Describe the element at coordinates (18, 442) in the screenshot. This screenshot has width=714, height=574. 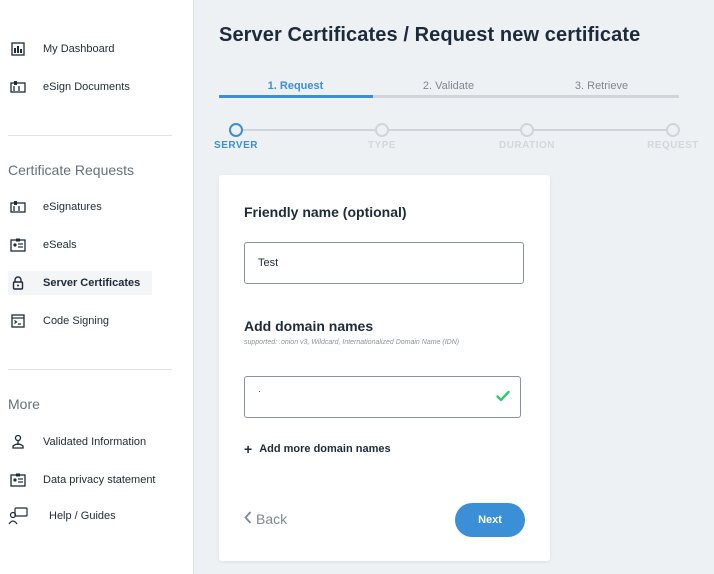
I see `validated-info-icon` at that location.